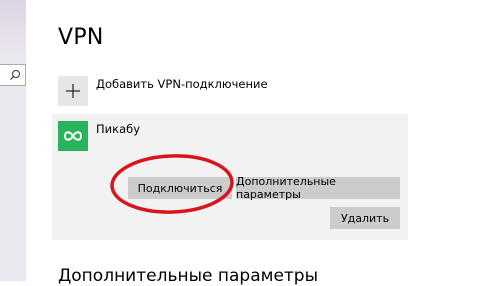  I want to click on vpn-connection-name: Пикабу, so click(118, 129).